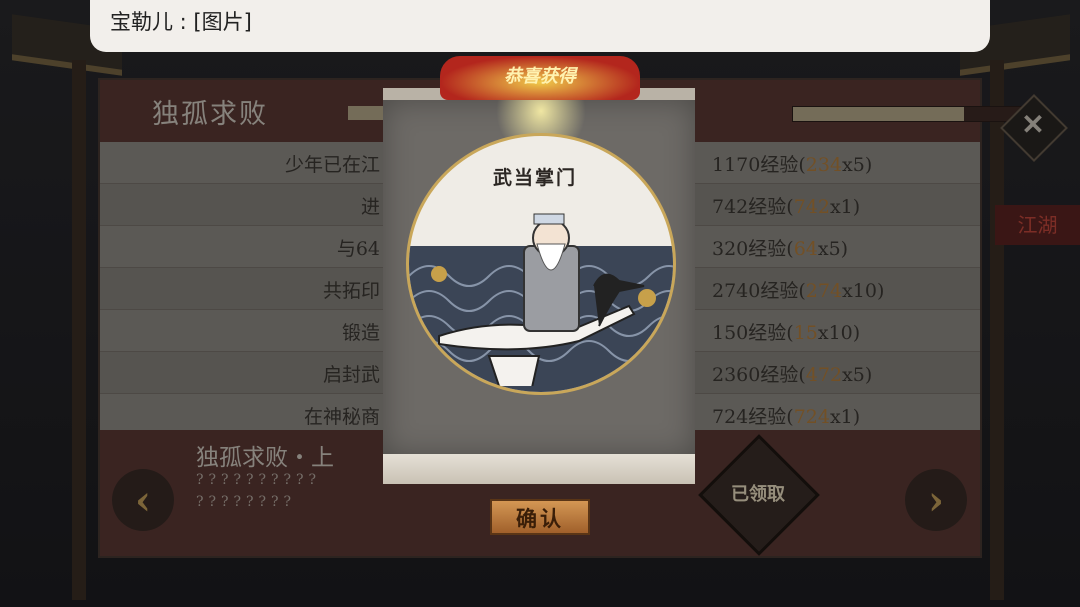 This screenshot has width=1080, height=607. Describe the element at coordinates (535, 178) in the screenshot. I see `reward-card-title: 武当掌门` at that location.